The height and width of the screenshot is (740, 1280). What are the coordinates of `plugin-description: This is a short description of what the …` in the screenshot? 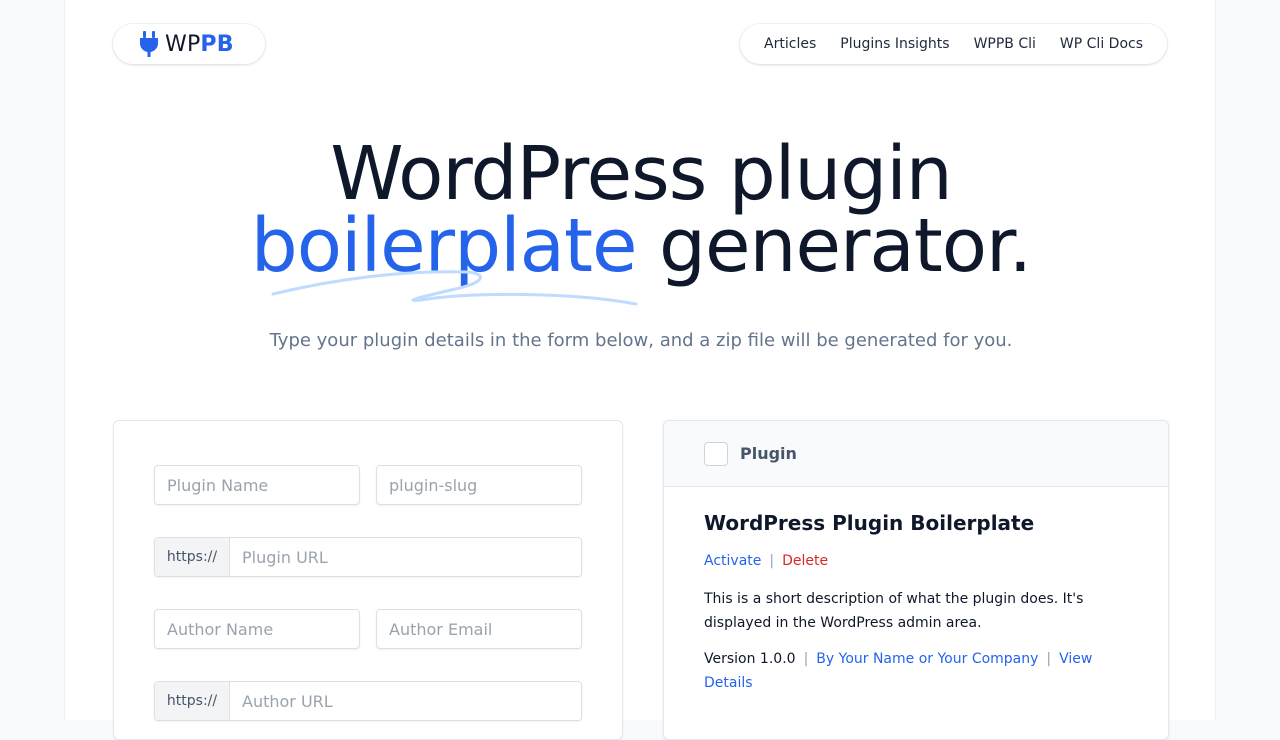 It's located at (894, 611).